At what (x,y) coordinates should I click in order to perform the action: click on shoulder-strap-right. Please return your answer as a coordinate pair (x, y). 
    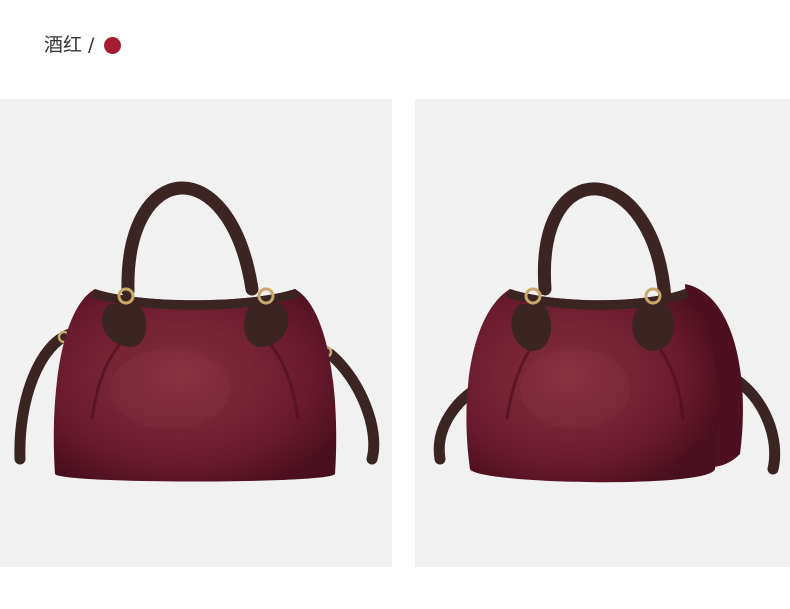
    Looking at the image, I should click on (352, 406).